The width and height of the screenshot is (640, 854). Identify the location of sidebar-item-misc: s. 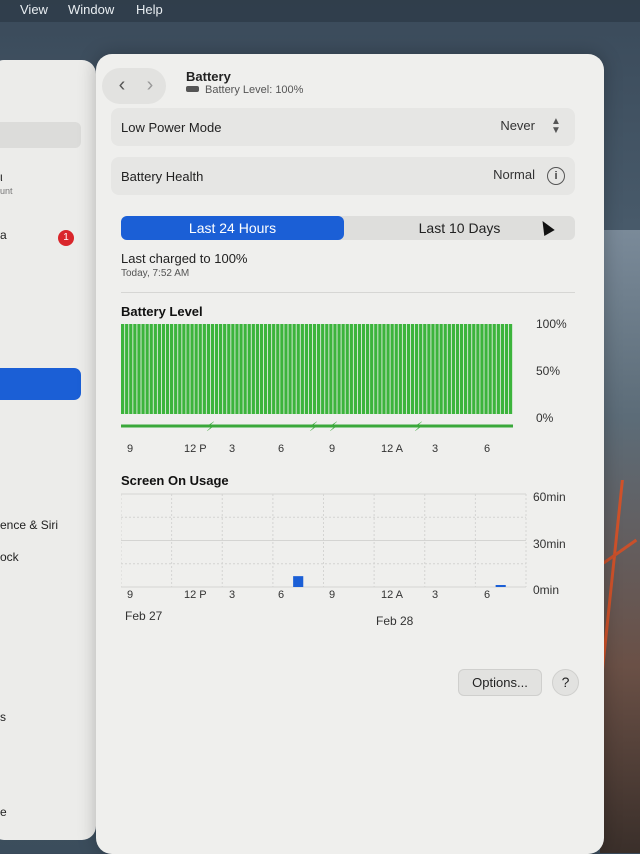
(3, 717).